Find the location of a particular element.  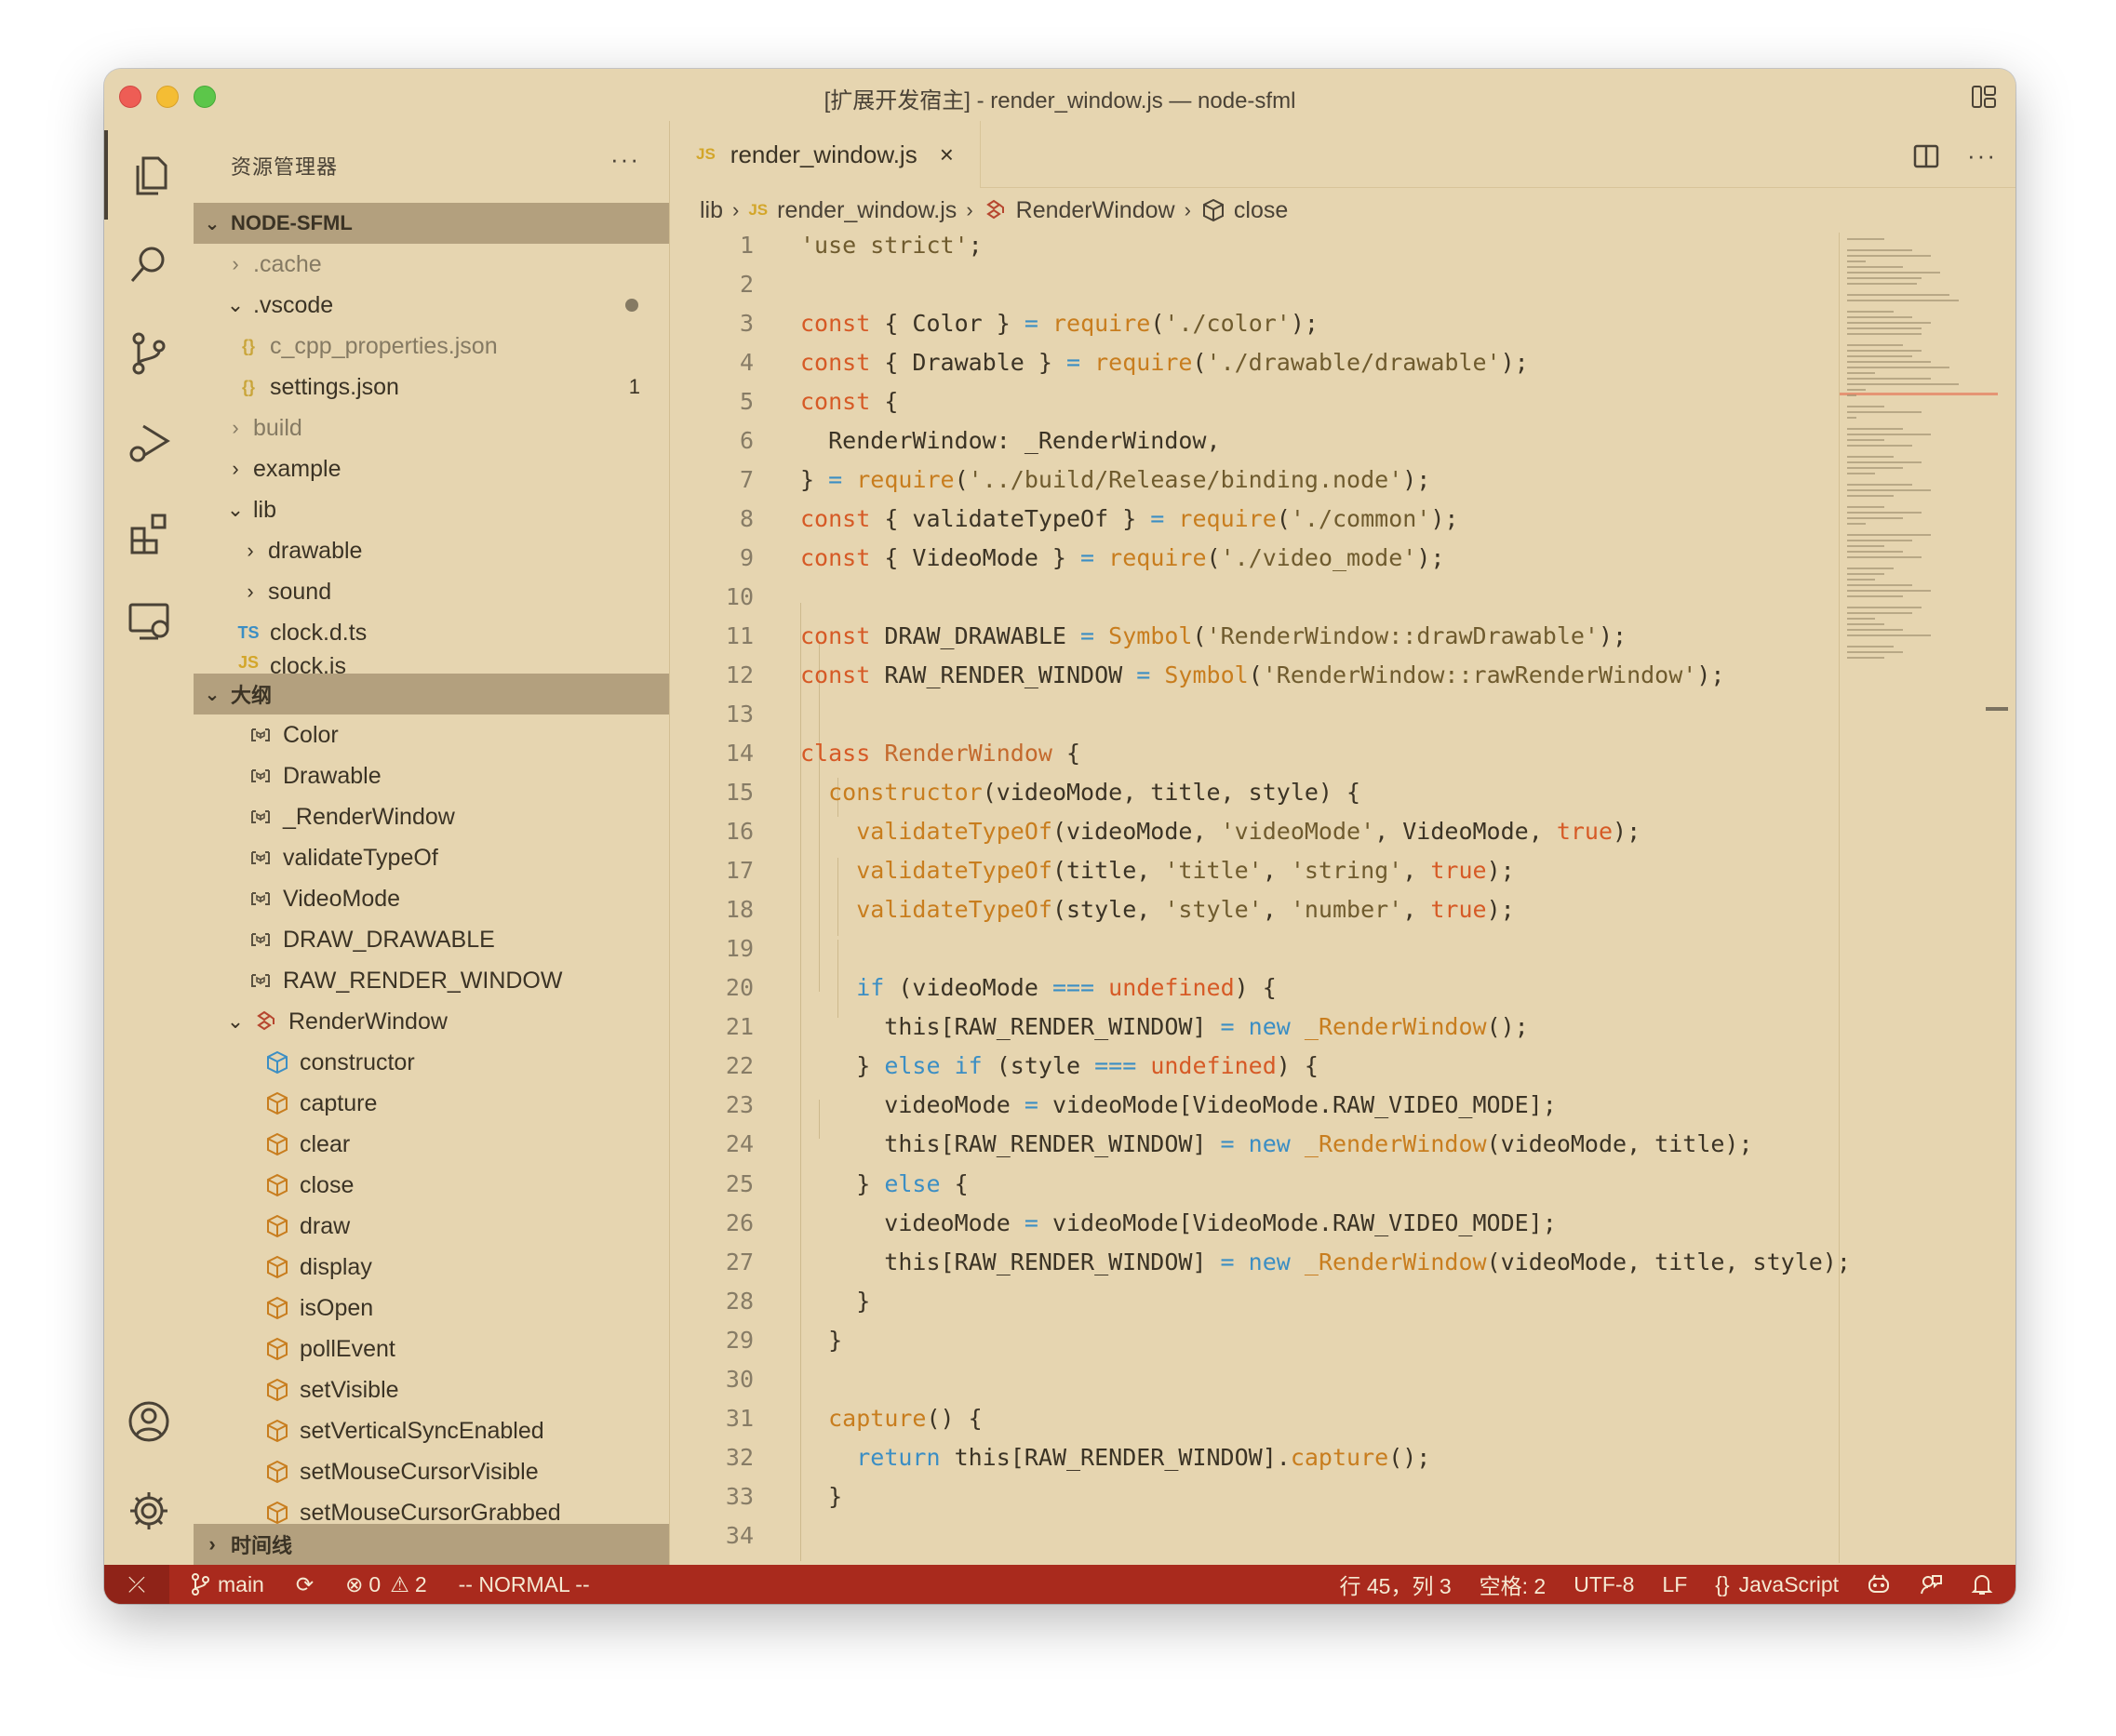

outline-item: VideoMode is located at coordinates (431, 898).